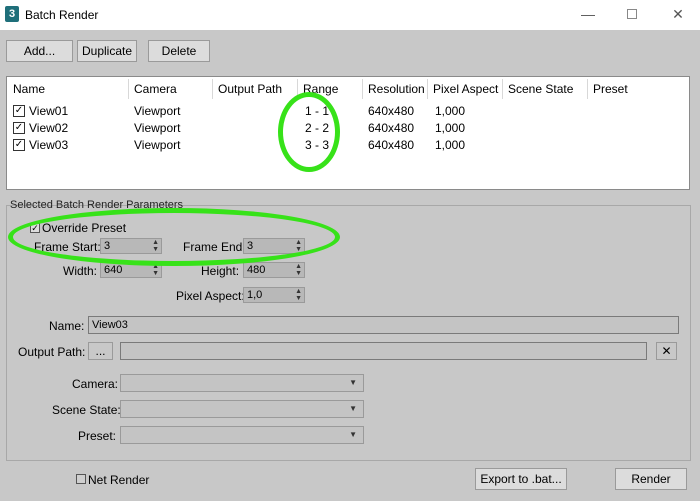  Describe the element at coordinates (67, 326) in the screenshot. I see `name-label: Name:` at that location.